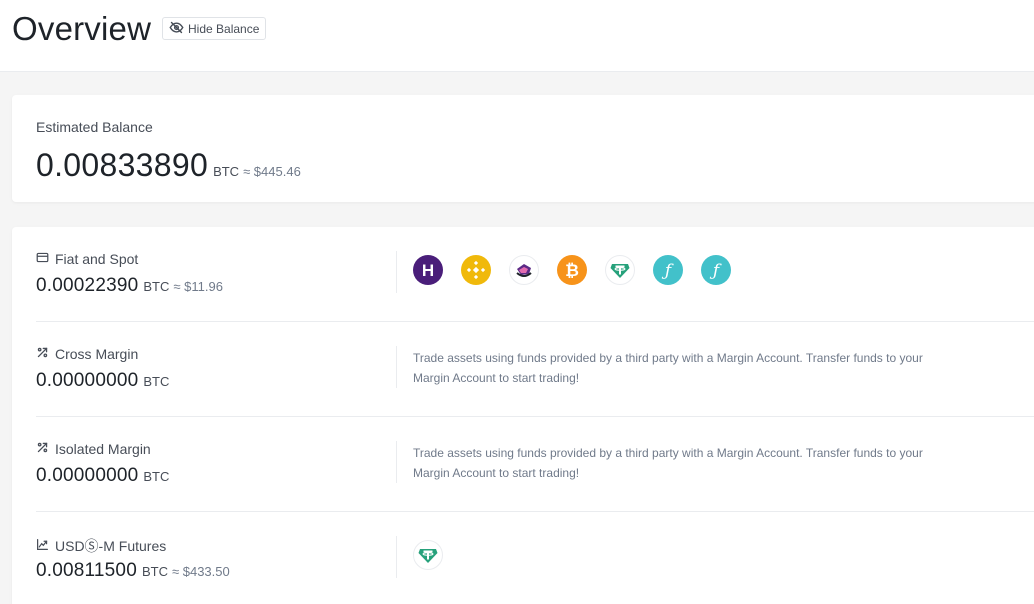 The image size is (1034, 604). What do you see at coordinates (176, 29) in the screenshot?
I see `eye-off-icon` at bounding box center [176, 29].